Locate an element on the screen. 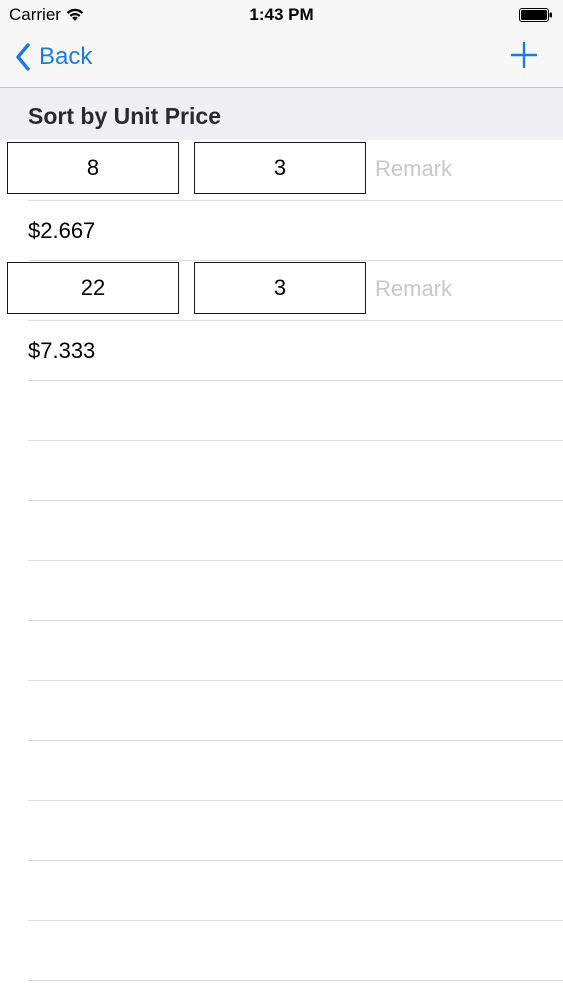 The image size is (563, 1000). unit-price-row: $2.667 is located at coordinates (281, 231).